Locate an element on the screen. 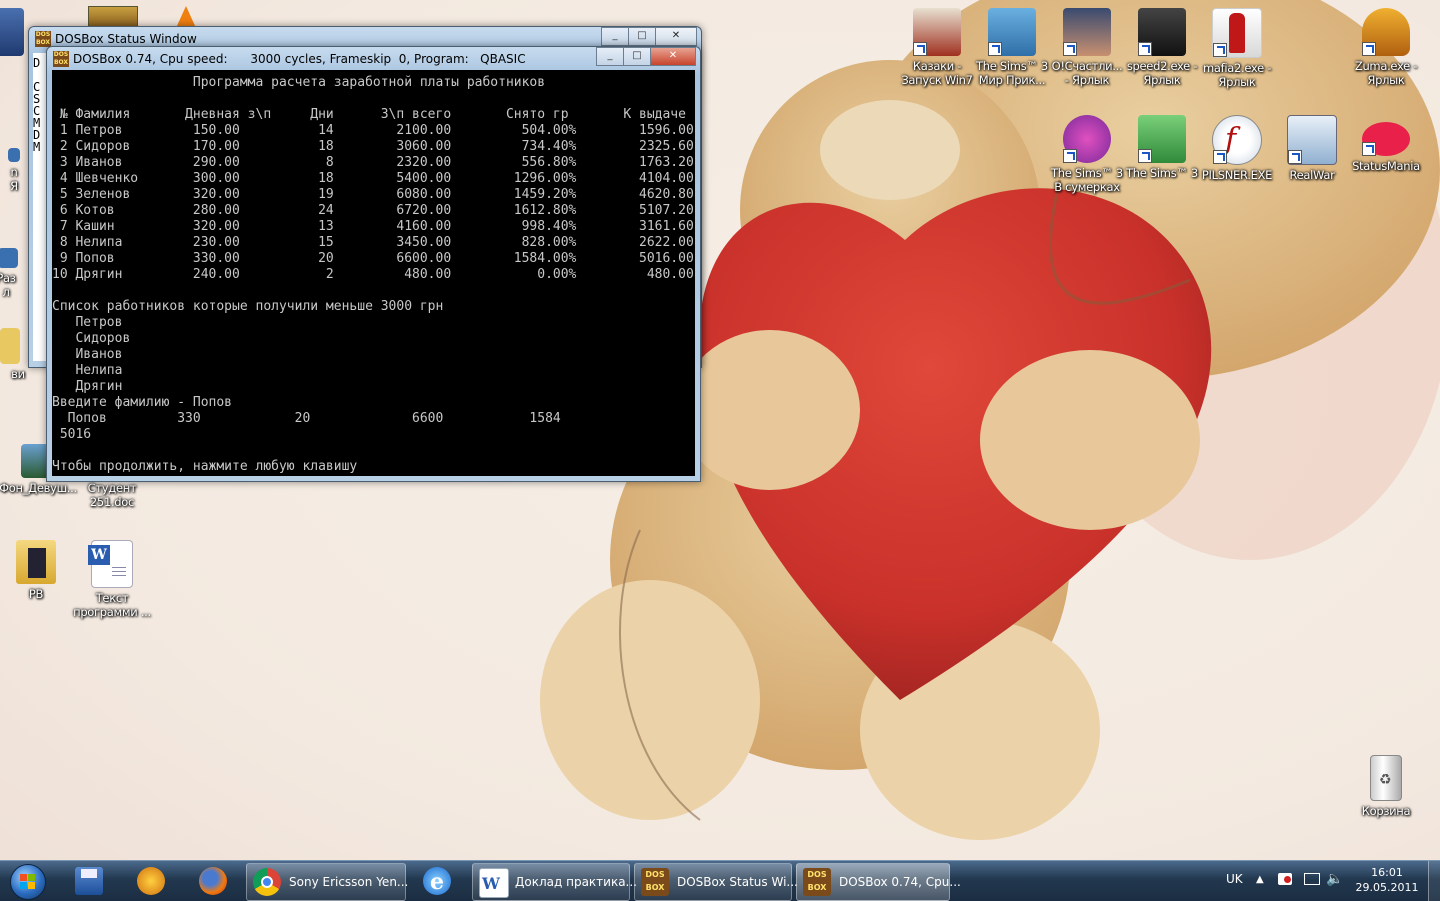 Image resolution: width=1440 pixels, height=901 pixels. flash-icon: f is located at coordinates (1237, 140).